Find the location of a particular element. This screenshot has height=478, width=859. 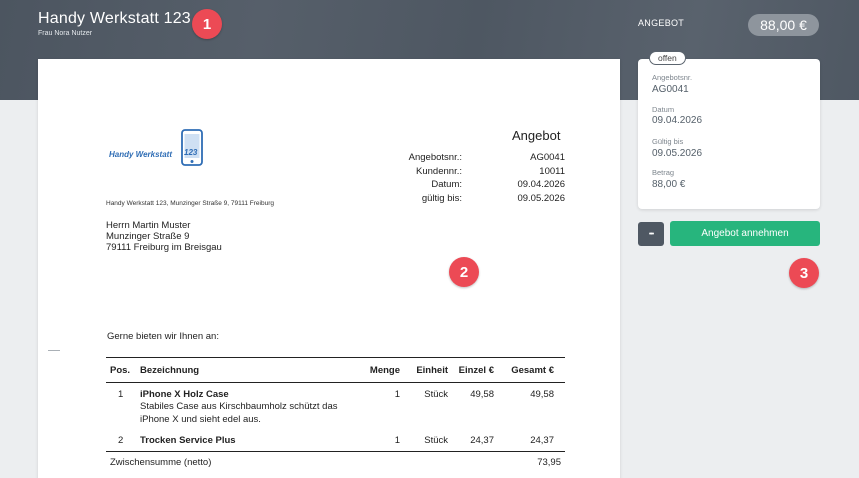

marker-badge-2: 2 is located at coordinates (464, 272).